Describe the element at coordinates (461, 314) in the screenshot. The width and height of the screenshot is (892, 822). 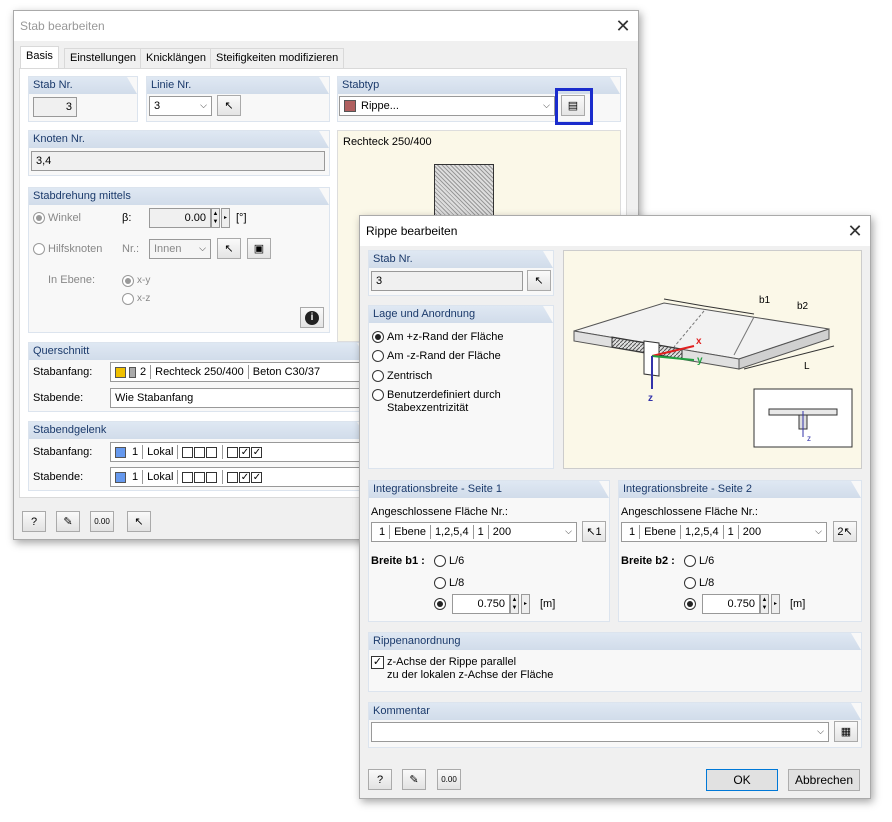
I see `group-header: Lage und Anordnung` at that location.